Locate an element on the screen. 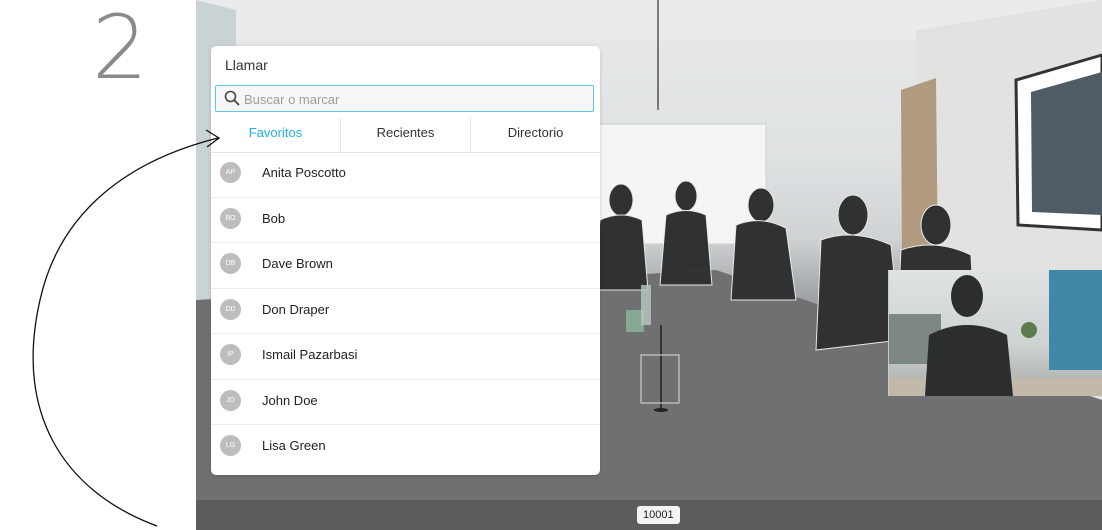  contact-item: AP Anita Poscotto is located at coordinates (405, 175).